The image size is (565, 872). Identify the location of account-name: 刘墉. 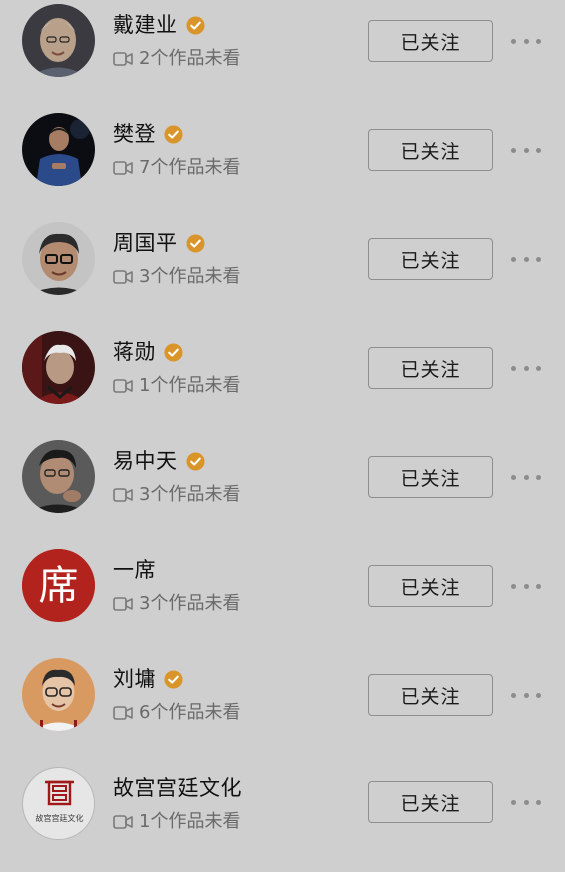
(134, 679).